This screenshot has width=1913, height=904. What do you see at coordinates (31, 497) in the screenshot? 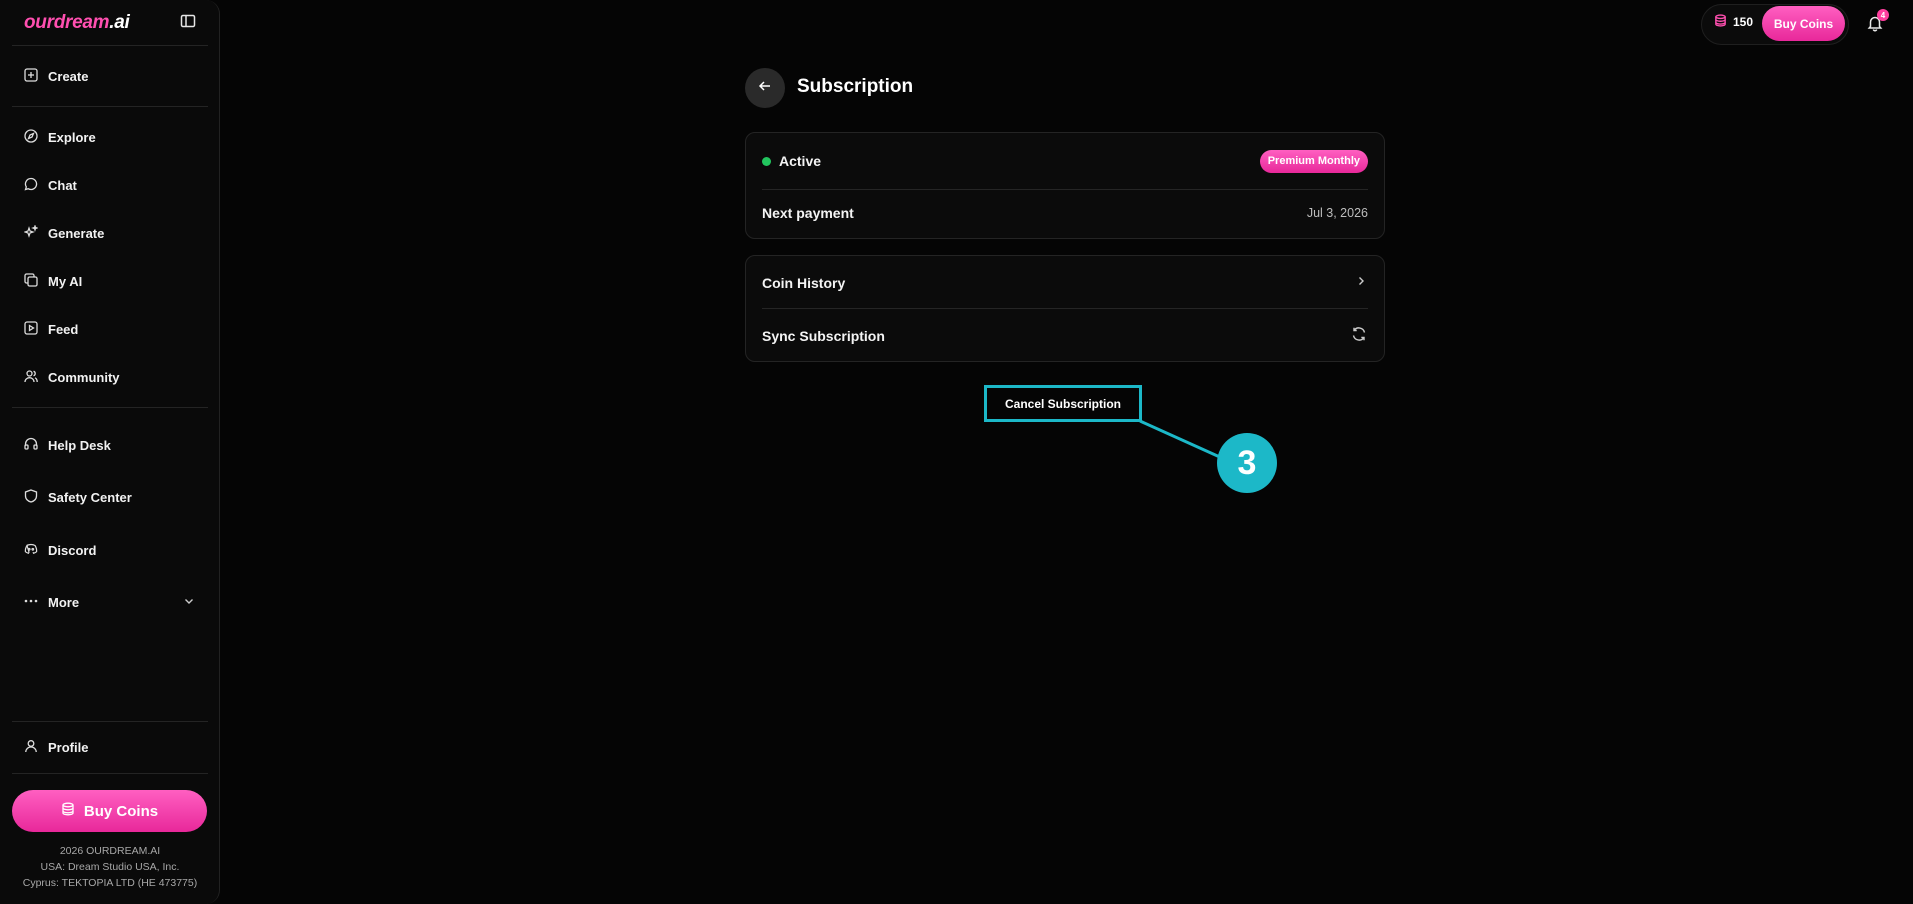
I see `shield-icon` at bounding box center [31, 497].